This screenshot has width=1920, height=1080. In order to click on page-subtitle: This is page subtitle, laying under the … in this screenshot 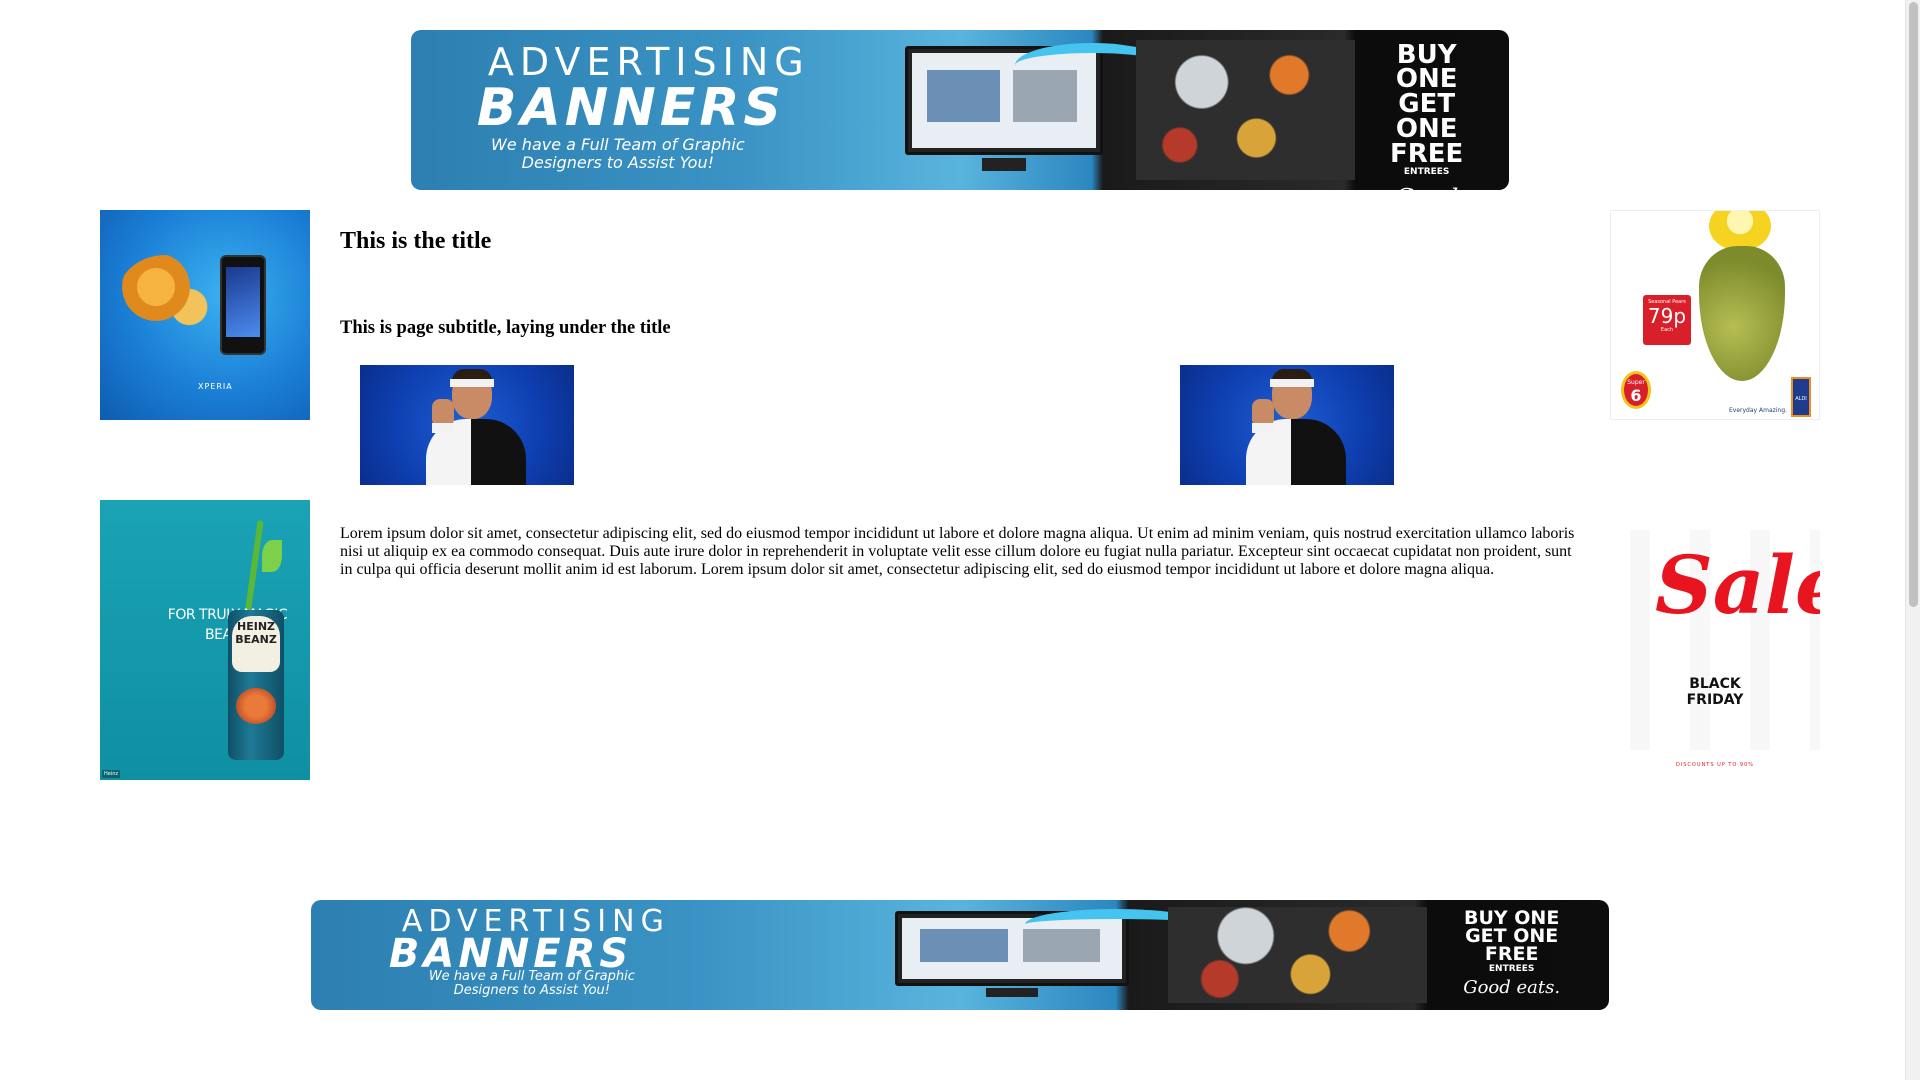, I will do `click(505, 328)`.